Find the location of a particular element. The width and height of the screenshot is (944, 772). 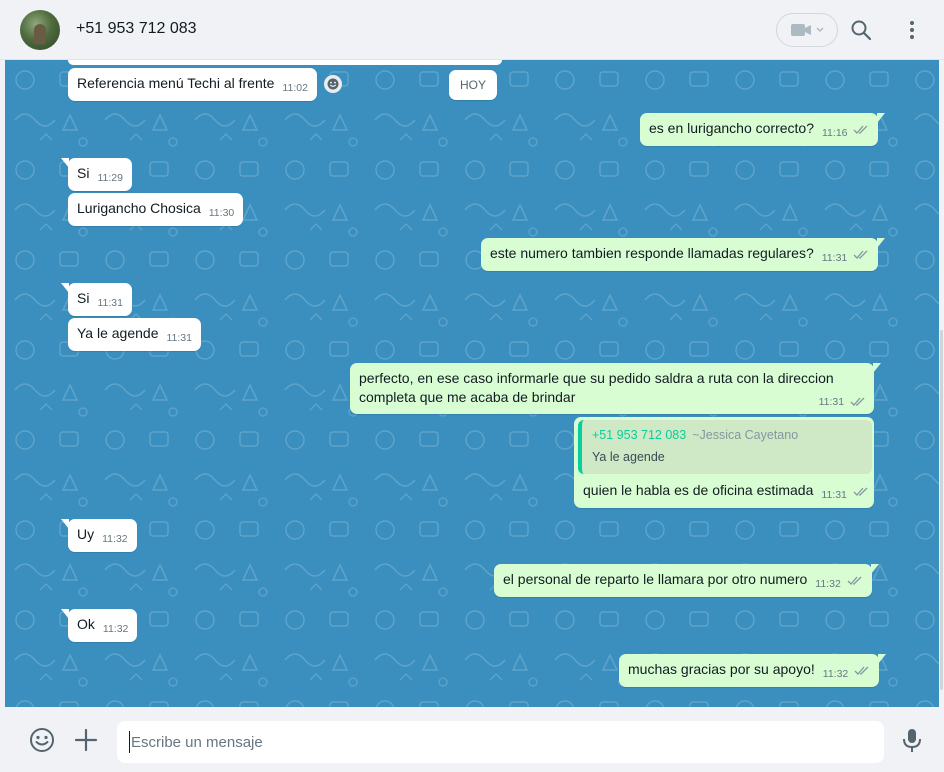

message-incoming: Referencia menú Techi al frente 11:02 is located at coordinates (192, 84).